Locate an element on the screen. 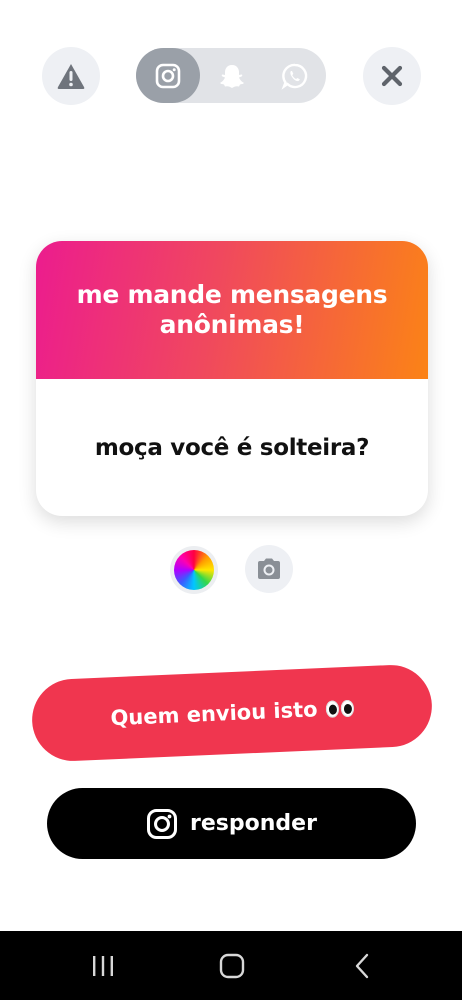 The image size is (462, 1000). warning-icon is located at coordinates (71, 76).